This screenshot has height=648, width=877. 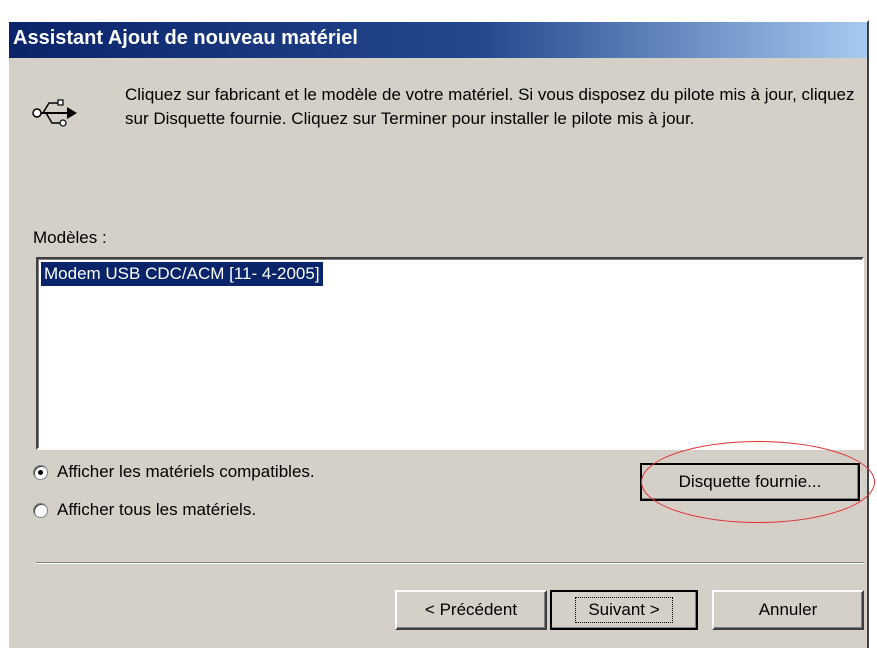 I want to click on next-label: Suivant >, so click(x=624, y=610).